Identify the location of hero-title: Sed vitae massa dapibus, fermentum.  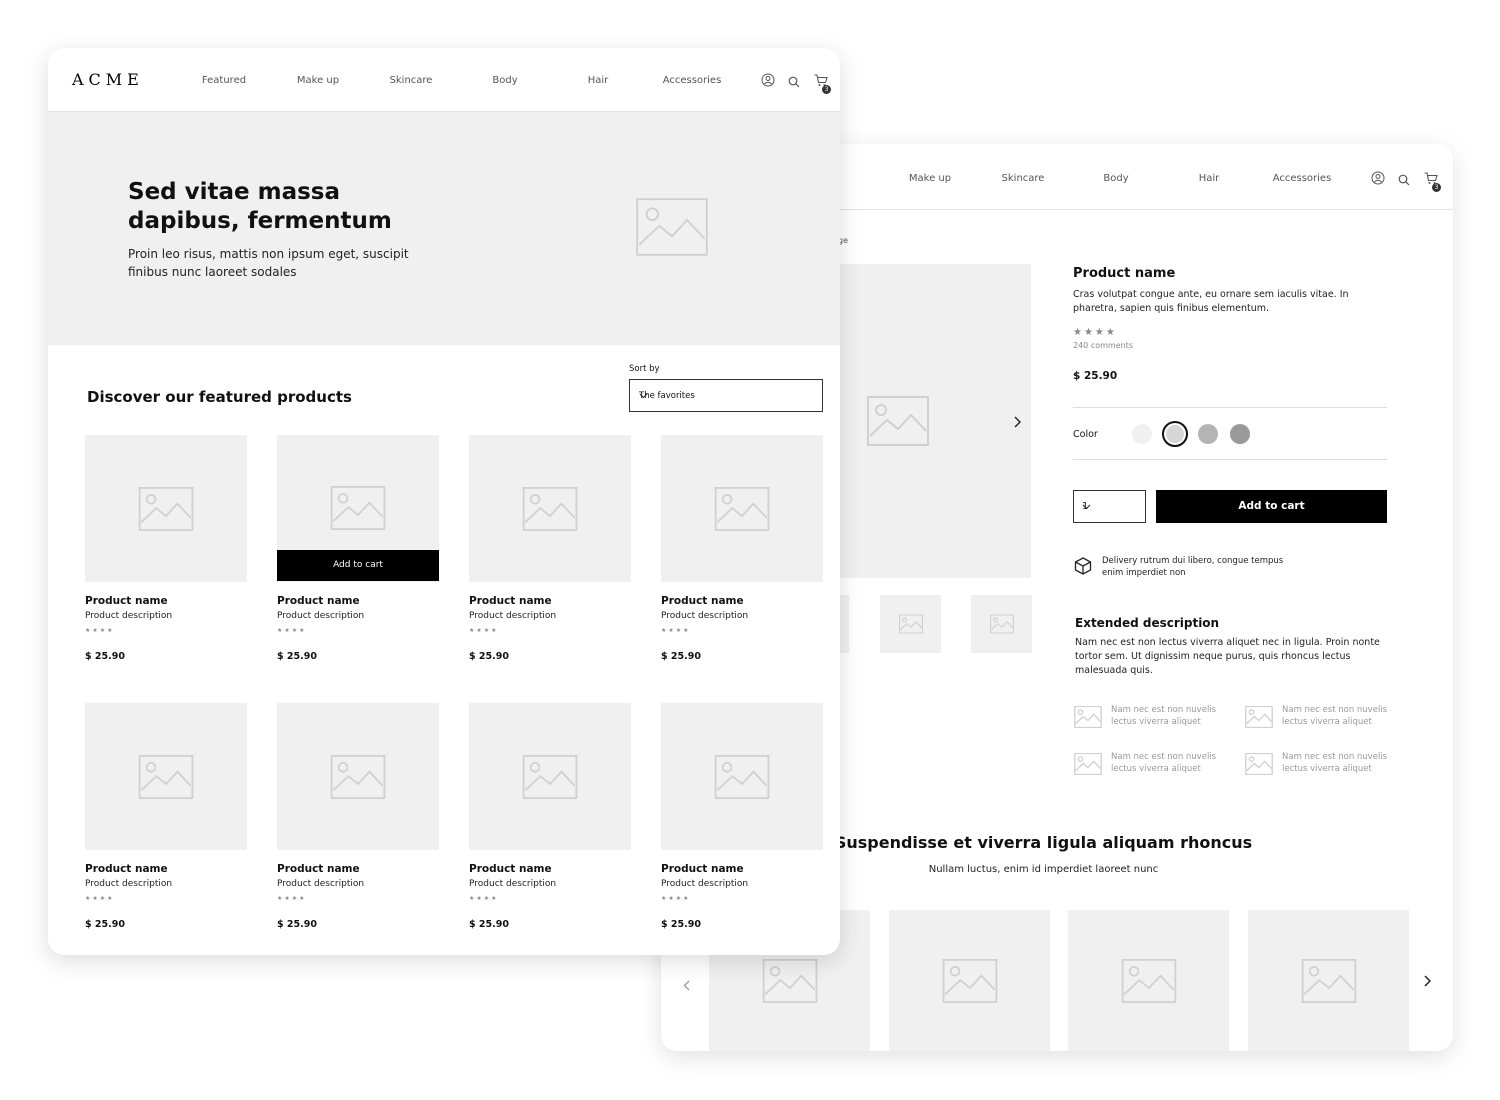
(260, 206).